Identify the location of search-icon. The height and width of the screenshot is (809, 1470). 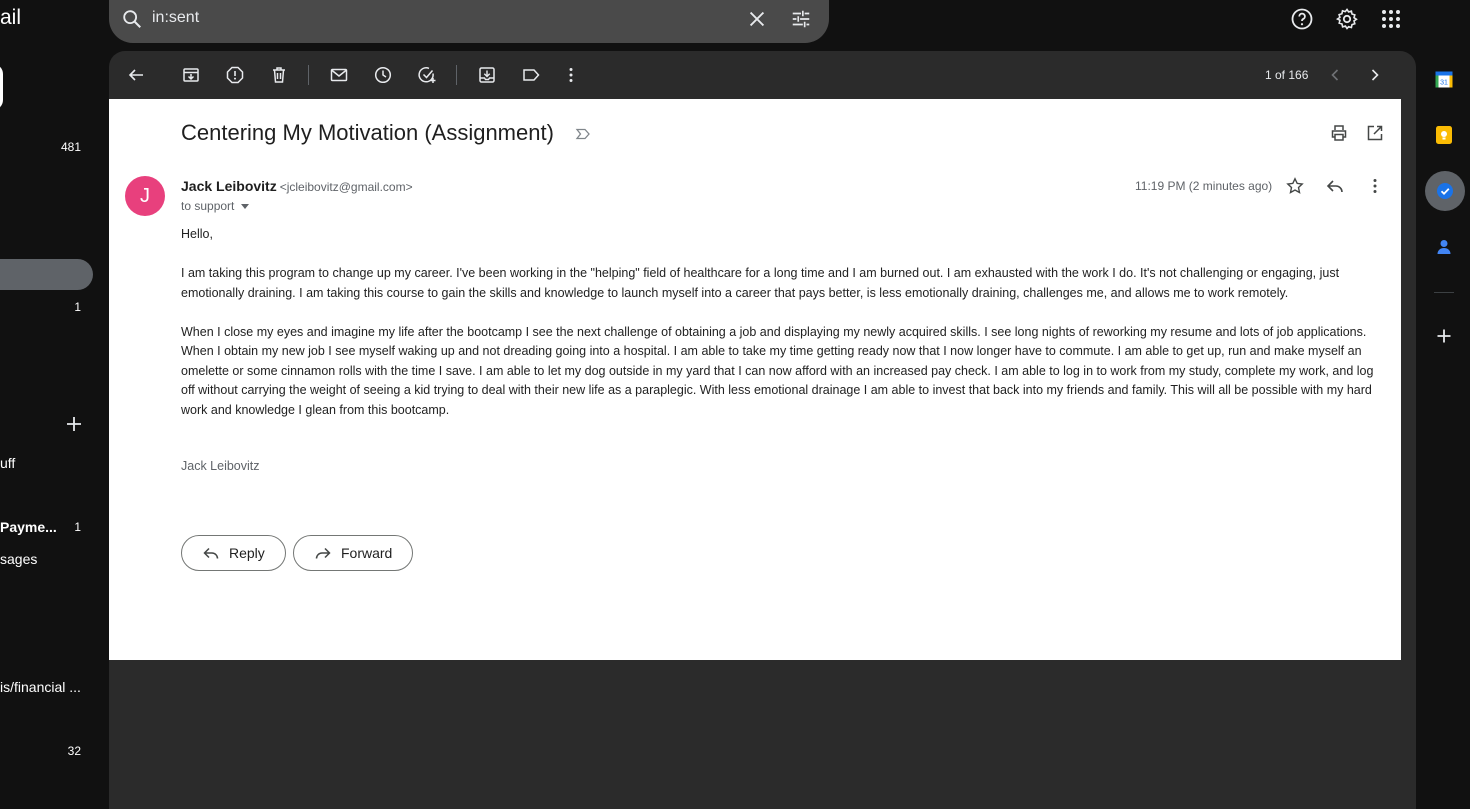
(132, 19).